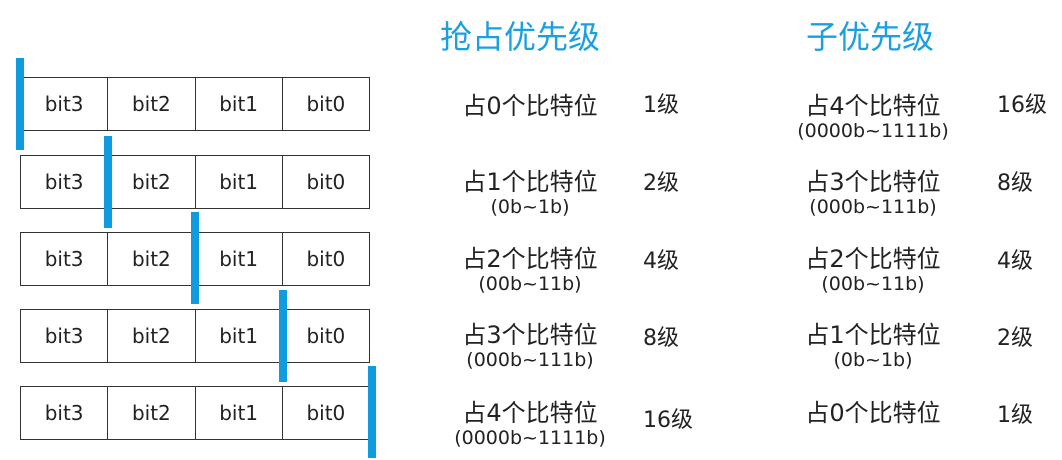 This screenshot has width=1062, height=460. I want to click on sub-desc-1: 占3个比特位 (000b~111b), so click(873, 193).